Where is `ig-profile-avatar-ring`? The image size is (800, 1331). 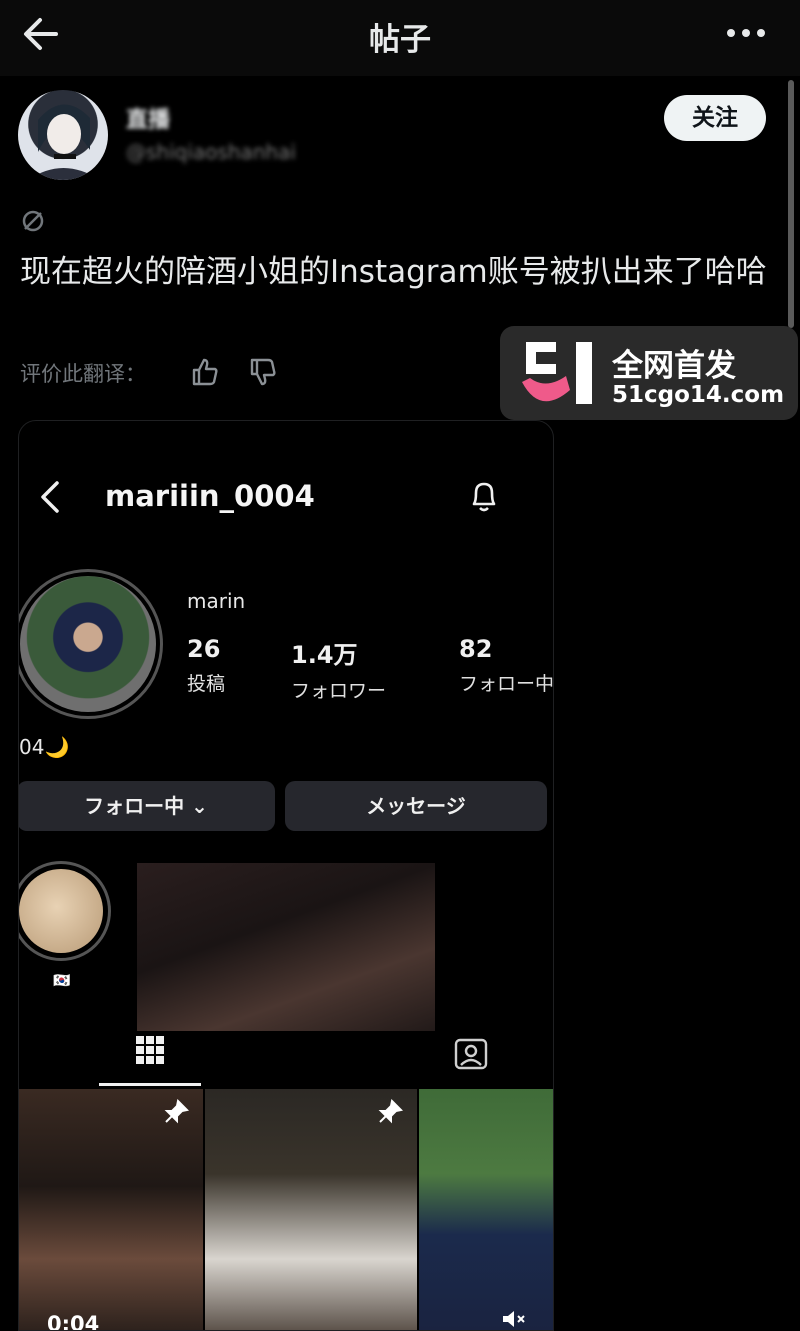
ig-profile-avatar-ring is located at coordinates (91, 644).